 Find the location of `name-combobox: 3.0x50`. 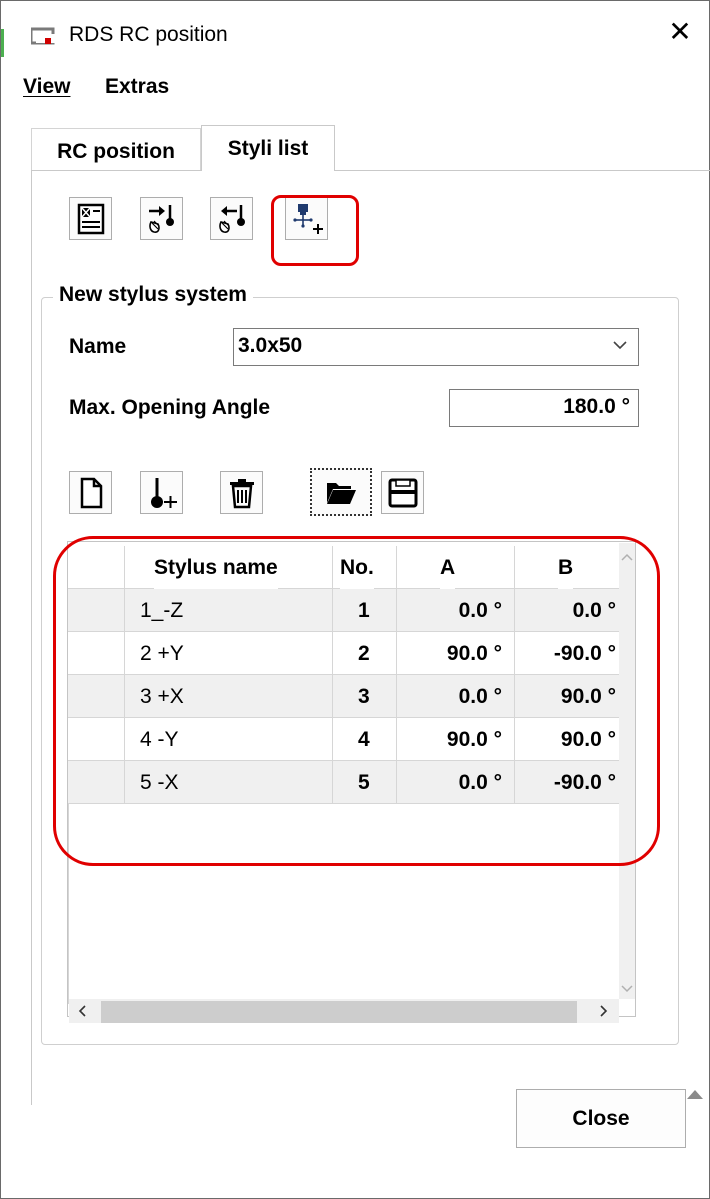

name-combobox: 3.0x50 is located at coordinates (436, 347).